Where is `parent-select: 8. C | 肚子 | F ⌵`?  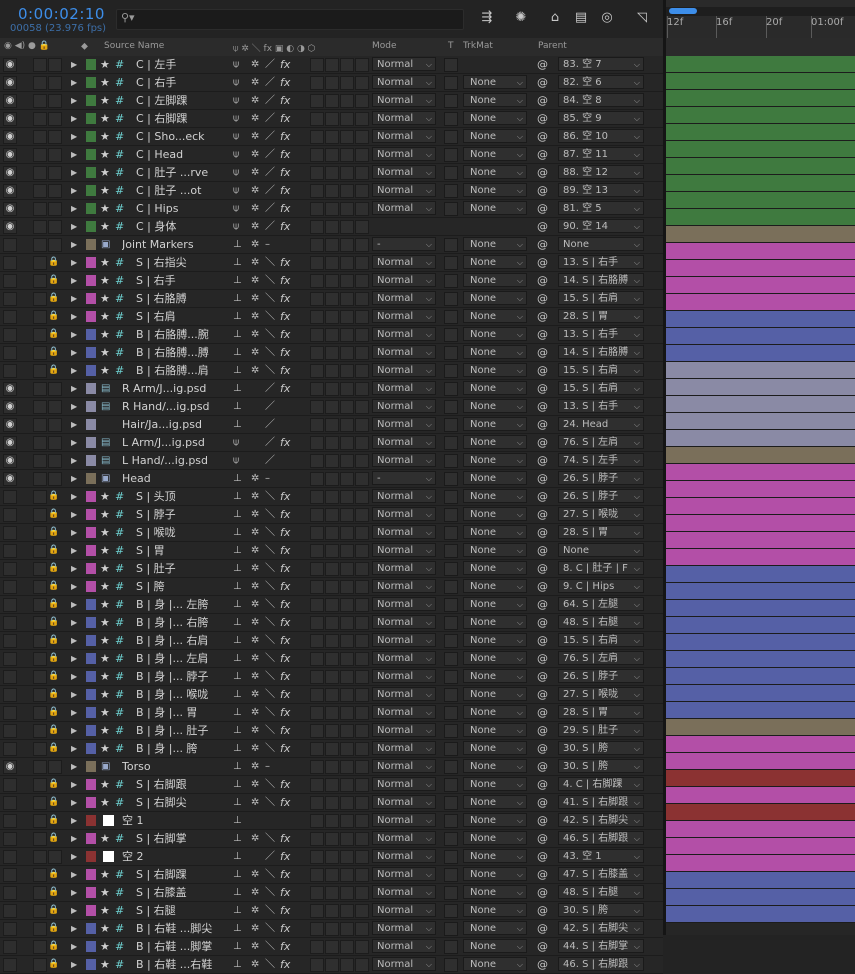 parent-select: 8. C | 肚子 | F ⌵ is located at coordinates (601, 568).